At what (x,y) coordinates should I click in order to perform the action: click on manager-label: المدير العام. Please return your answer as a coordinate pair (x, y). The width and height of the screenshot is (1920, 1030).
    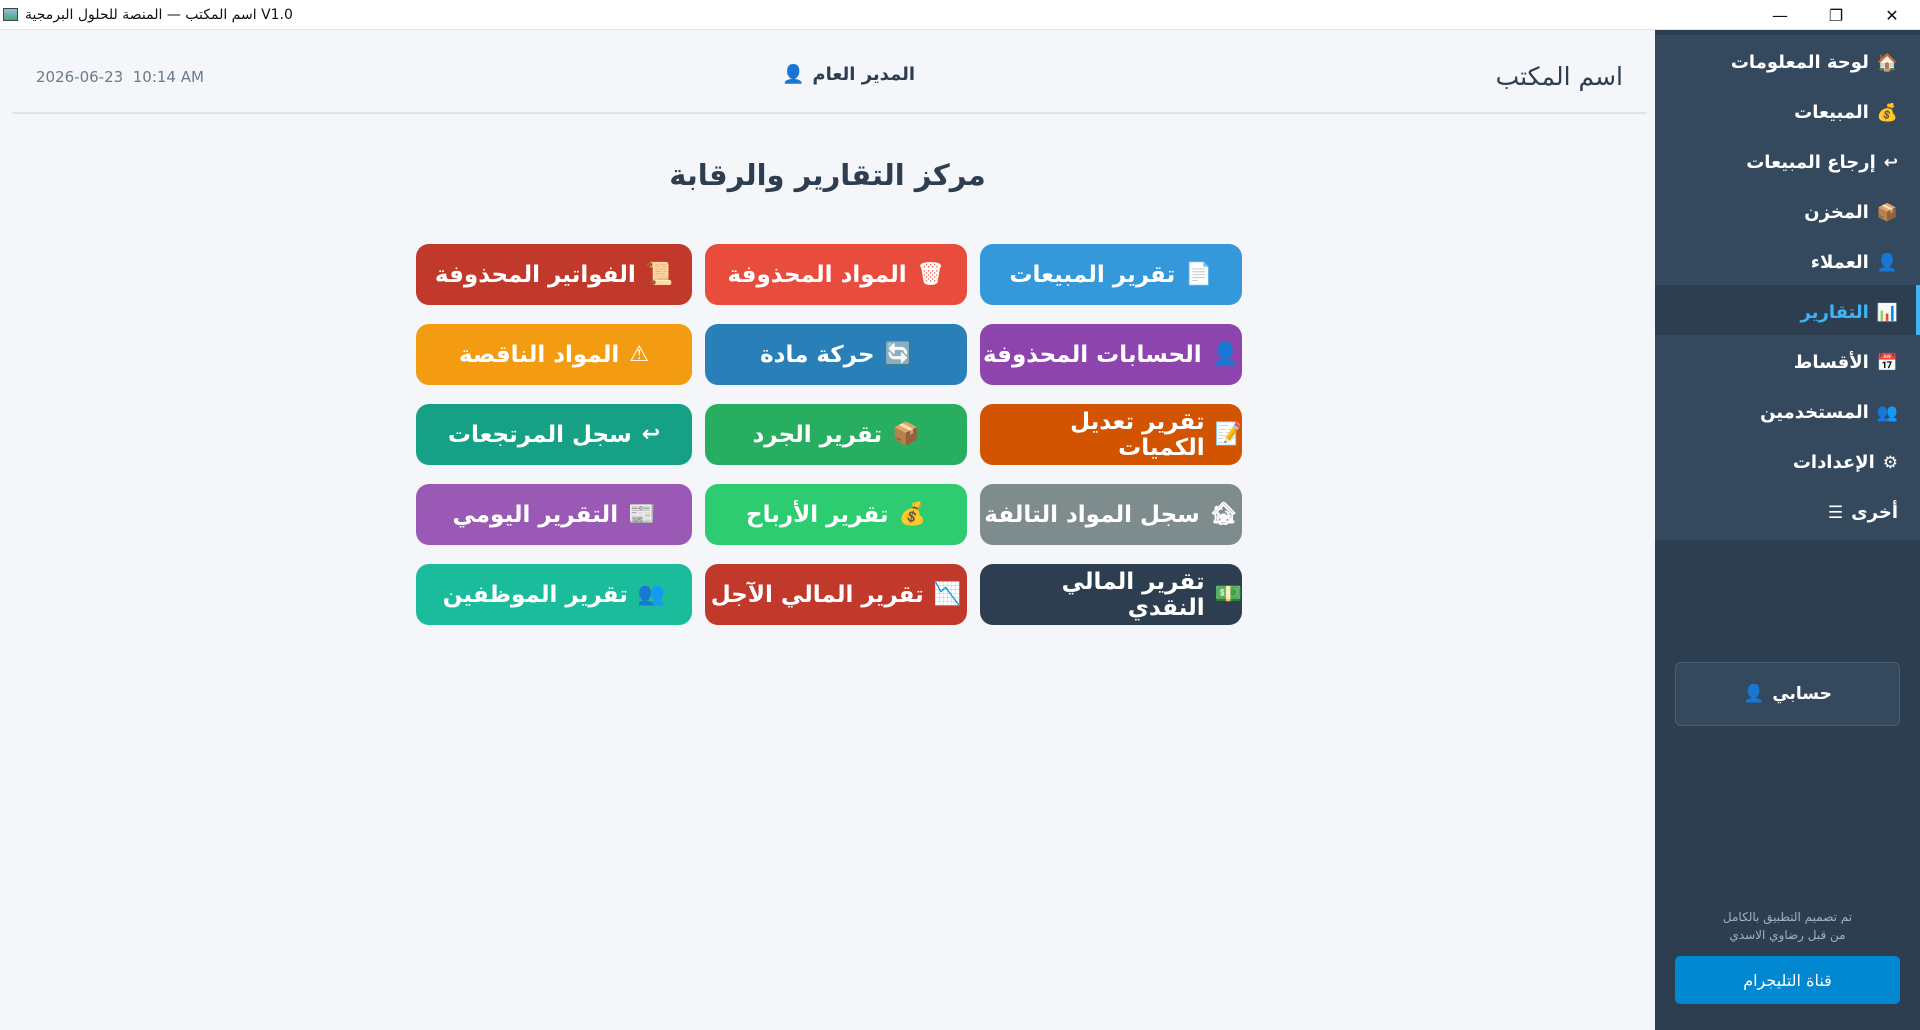
    Looking at the image, I should click on (864, 74).